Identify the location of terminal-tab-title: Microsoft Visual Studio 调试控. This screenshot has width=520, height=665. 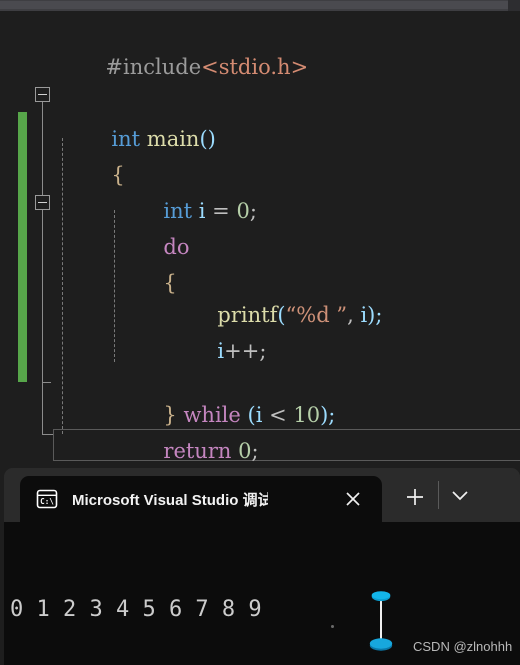
(170, 500).